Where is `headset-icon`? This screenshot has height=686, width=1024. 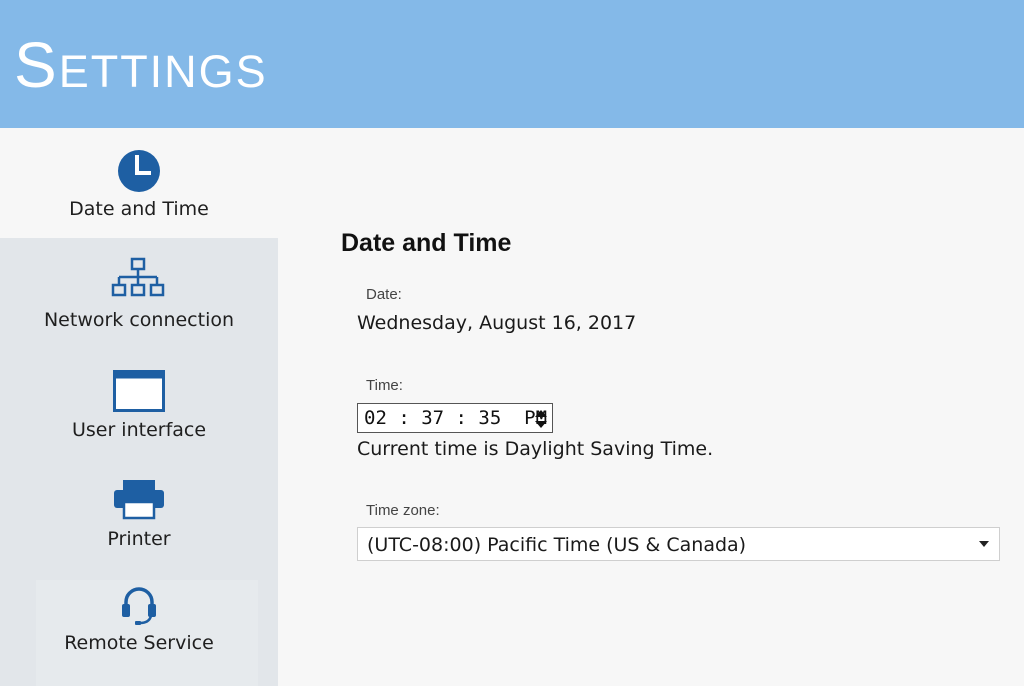
headset-icon is located at coordinates (139, 606).